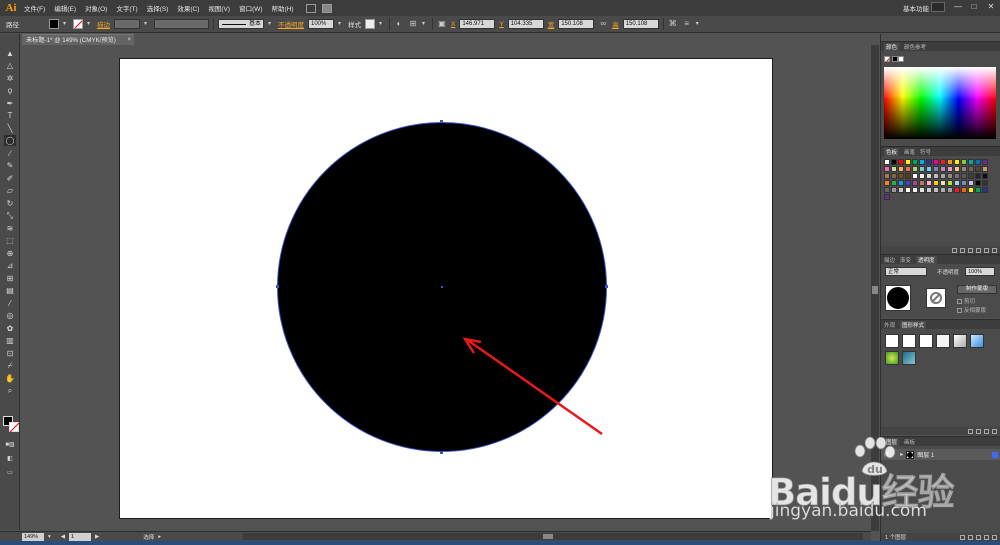 This screenshot has width=1000, height=545. I want to click on hand-tool-icon: ✋, so click(10, 378).